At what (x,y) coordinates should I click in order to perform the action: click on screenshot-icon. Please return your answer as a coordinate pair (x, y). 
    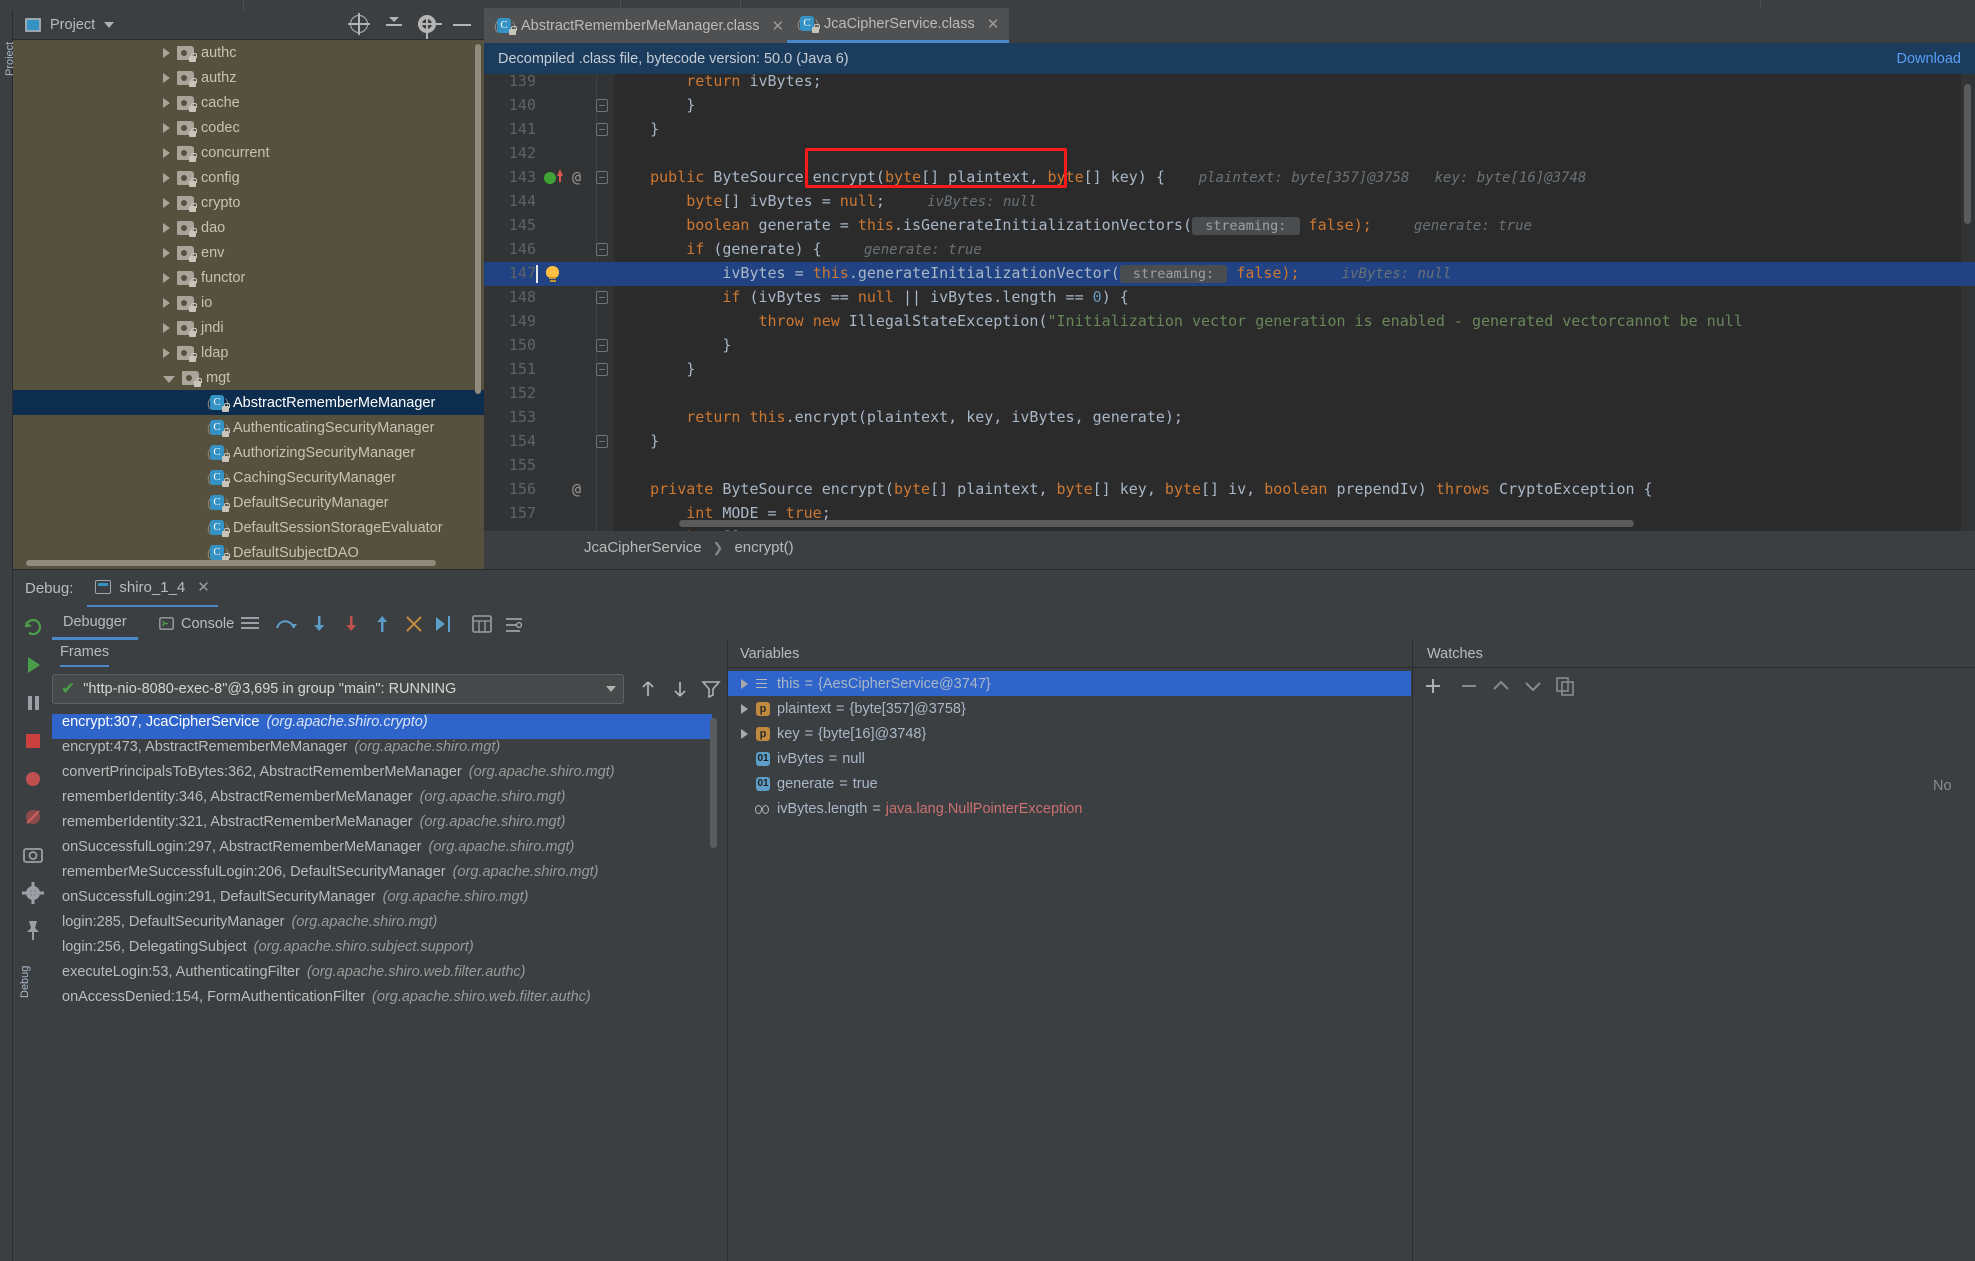
    Looking at the image, I should click on (33, 855).